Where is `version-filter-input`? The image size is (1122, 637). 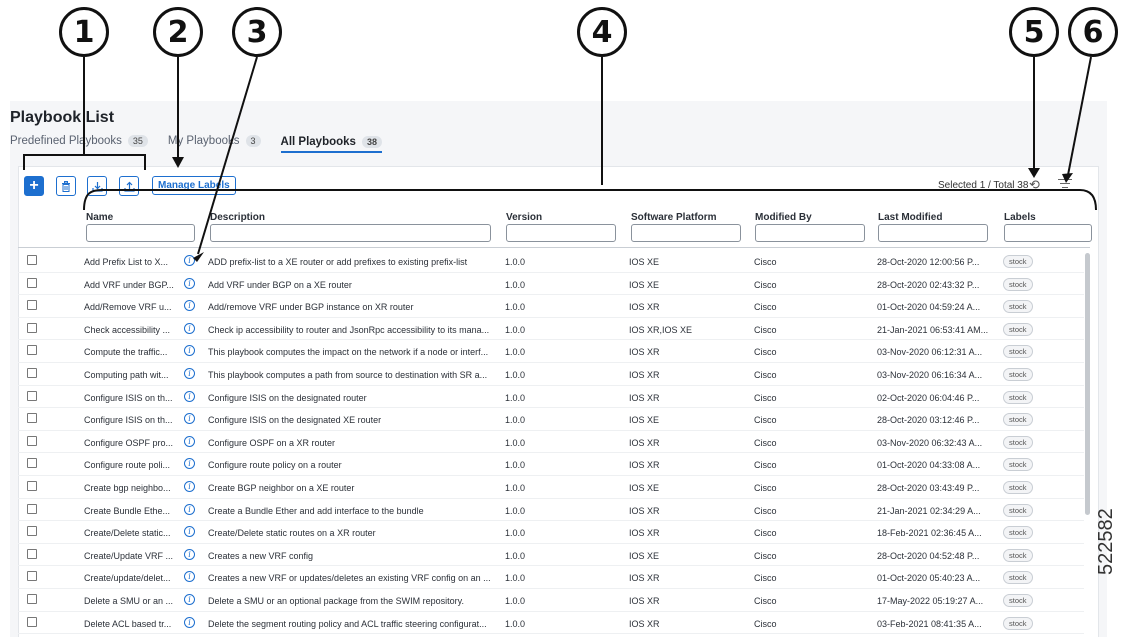
version-filter-input is located at coordinates (561, 233).